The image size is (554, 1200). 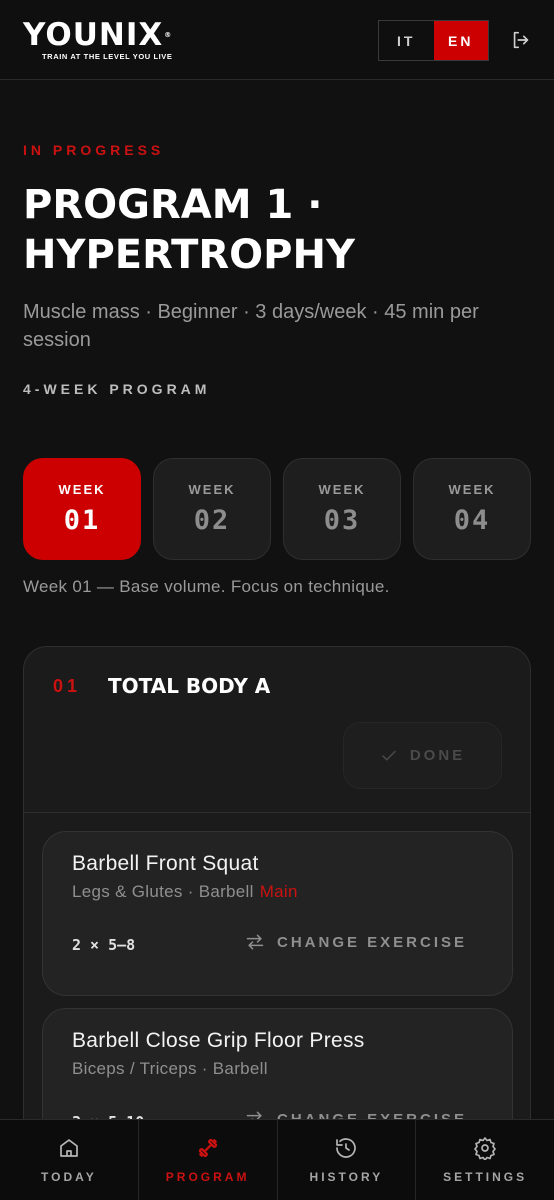 What do you see at coordinates (207, 1177) in the screenshot?
I see `nav-label: PROGRAM` at bounding box center [207, 1177].